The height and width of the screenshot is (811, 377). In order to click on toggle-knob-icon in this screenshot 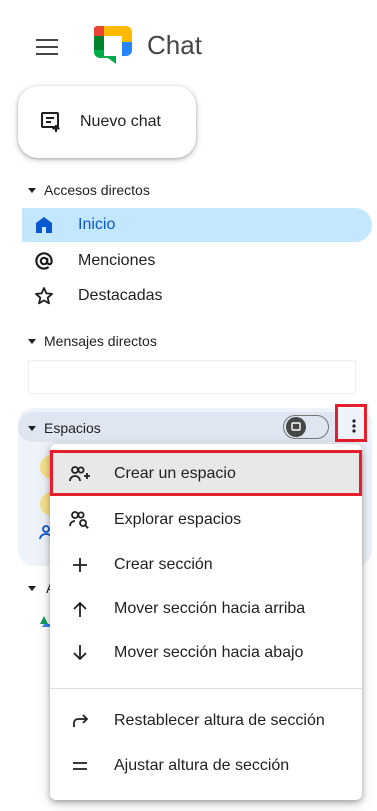, I will do `click(296, 427)`.